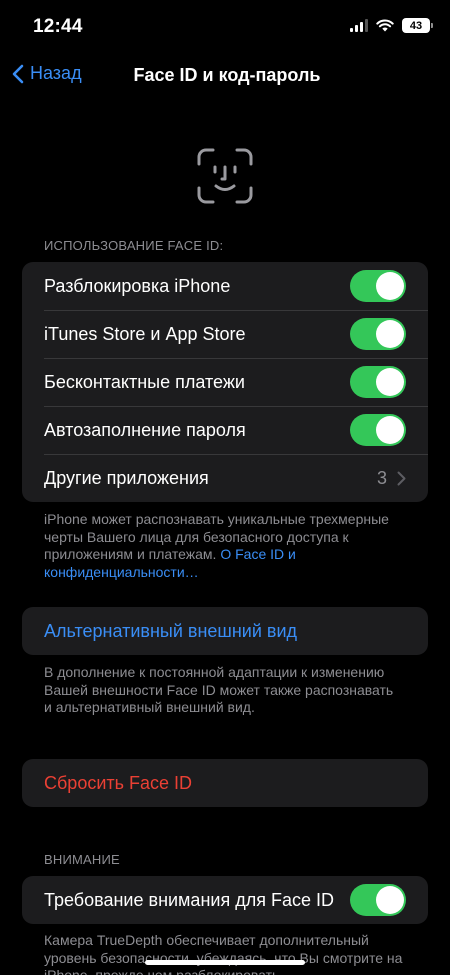 The image size is (450, 975). Describe the element at coordinates (225, 962) in the screenshot. I see `home-indicator` at that location.